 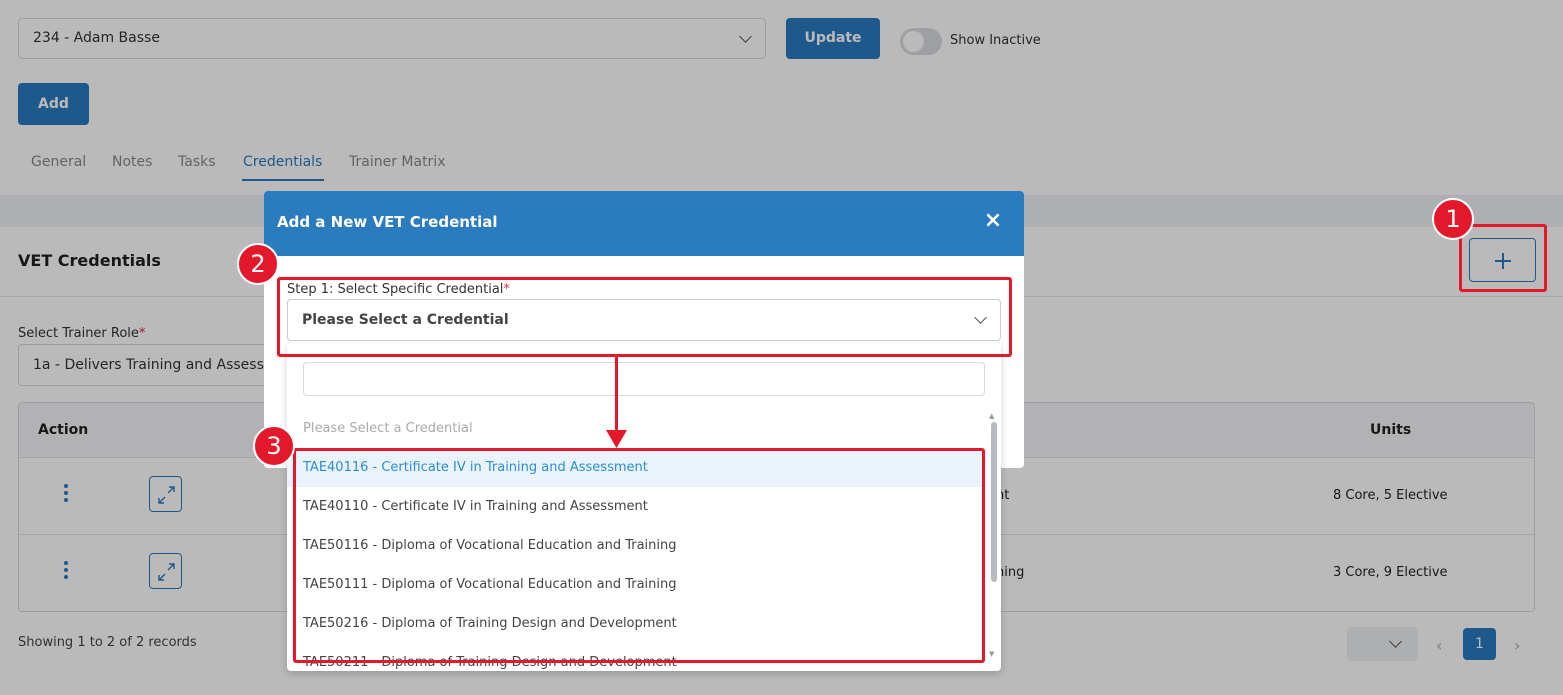 I want to click on modal-header: Add a New VET Credential ×, so click(x=644, y=223).